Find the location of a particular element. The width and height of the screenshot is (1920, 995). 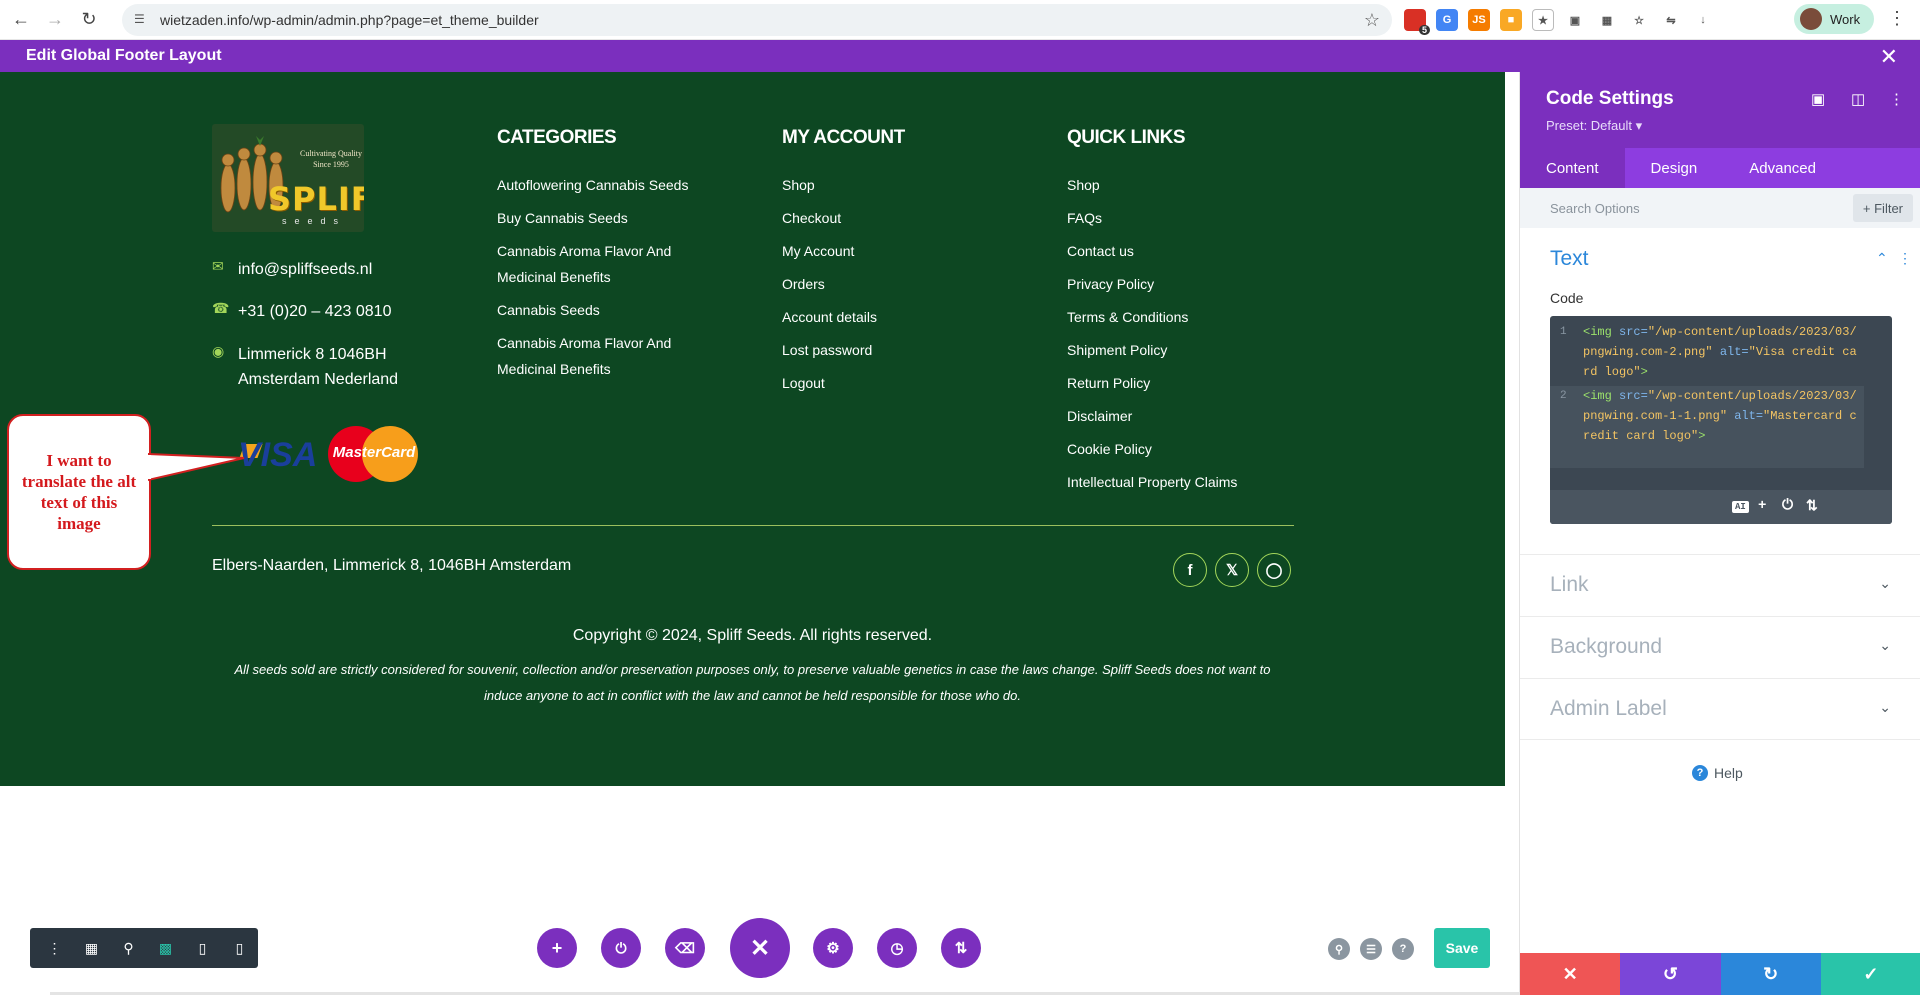

tab-design: Design is located at coordinates (1674, 168).